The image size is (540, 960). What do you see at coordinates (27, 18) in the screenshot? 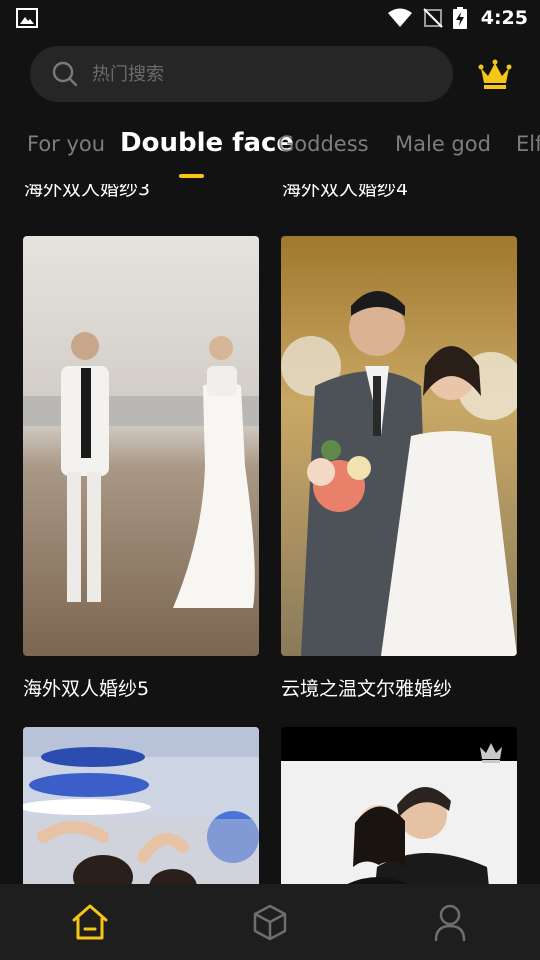
I see `gallery-icon` at bounding box center [27, 18].